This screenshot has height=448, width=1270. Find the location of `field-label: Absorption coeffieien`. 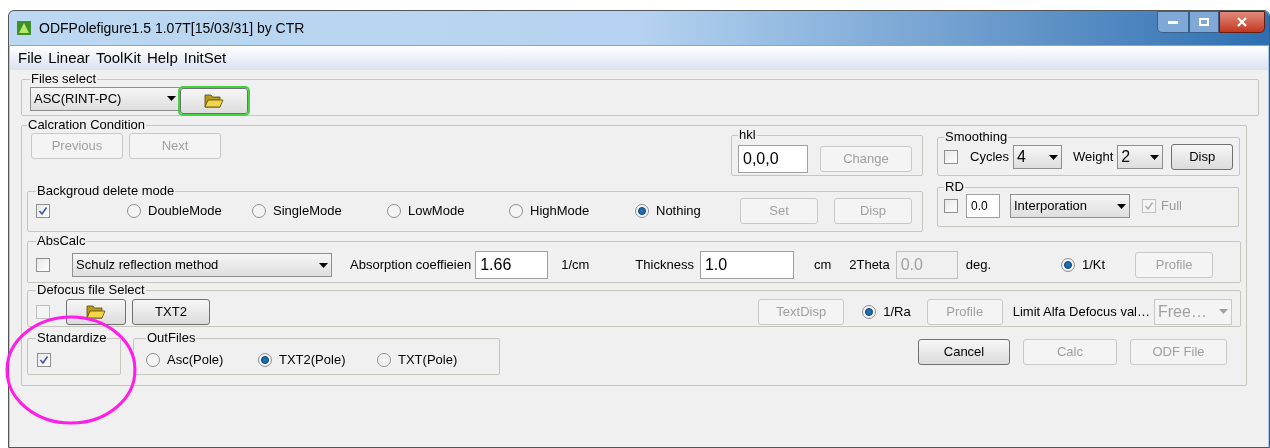

field-label: Absorption coeffieien is located at coordinates (411, 265).